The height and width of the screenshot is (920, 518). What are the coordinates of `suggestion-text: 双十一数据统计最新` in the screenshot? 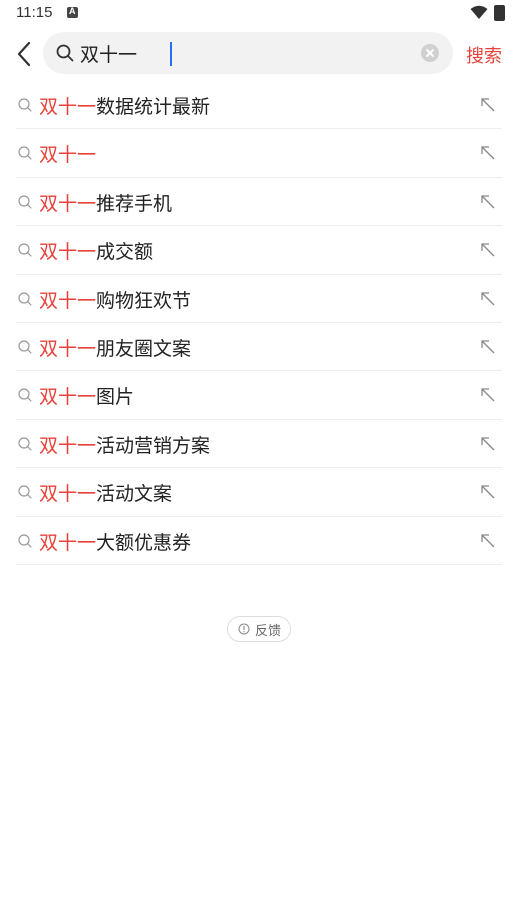 It's located at (124, 105).